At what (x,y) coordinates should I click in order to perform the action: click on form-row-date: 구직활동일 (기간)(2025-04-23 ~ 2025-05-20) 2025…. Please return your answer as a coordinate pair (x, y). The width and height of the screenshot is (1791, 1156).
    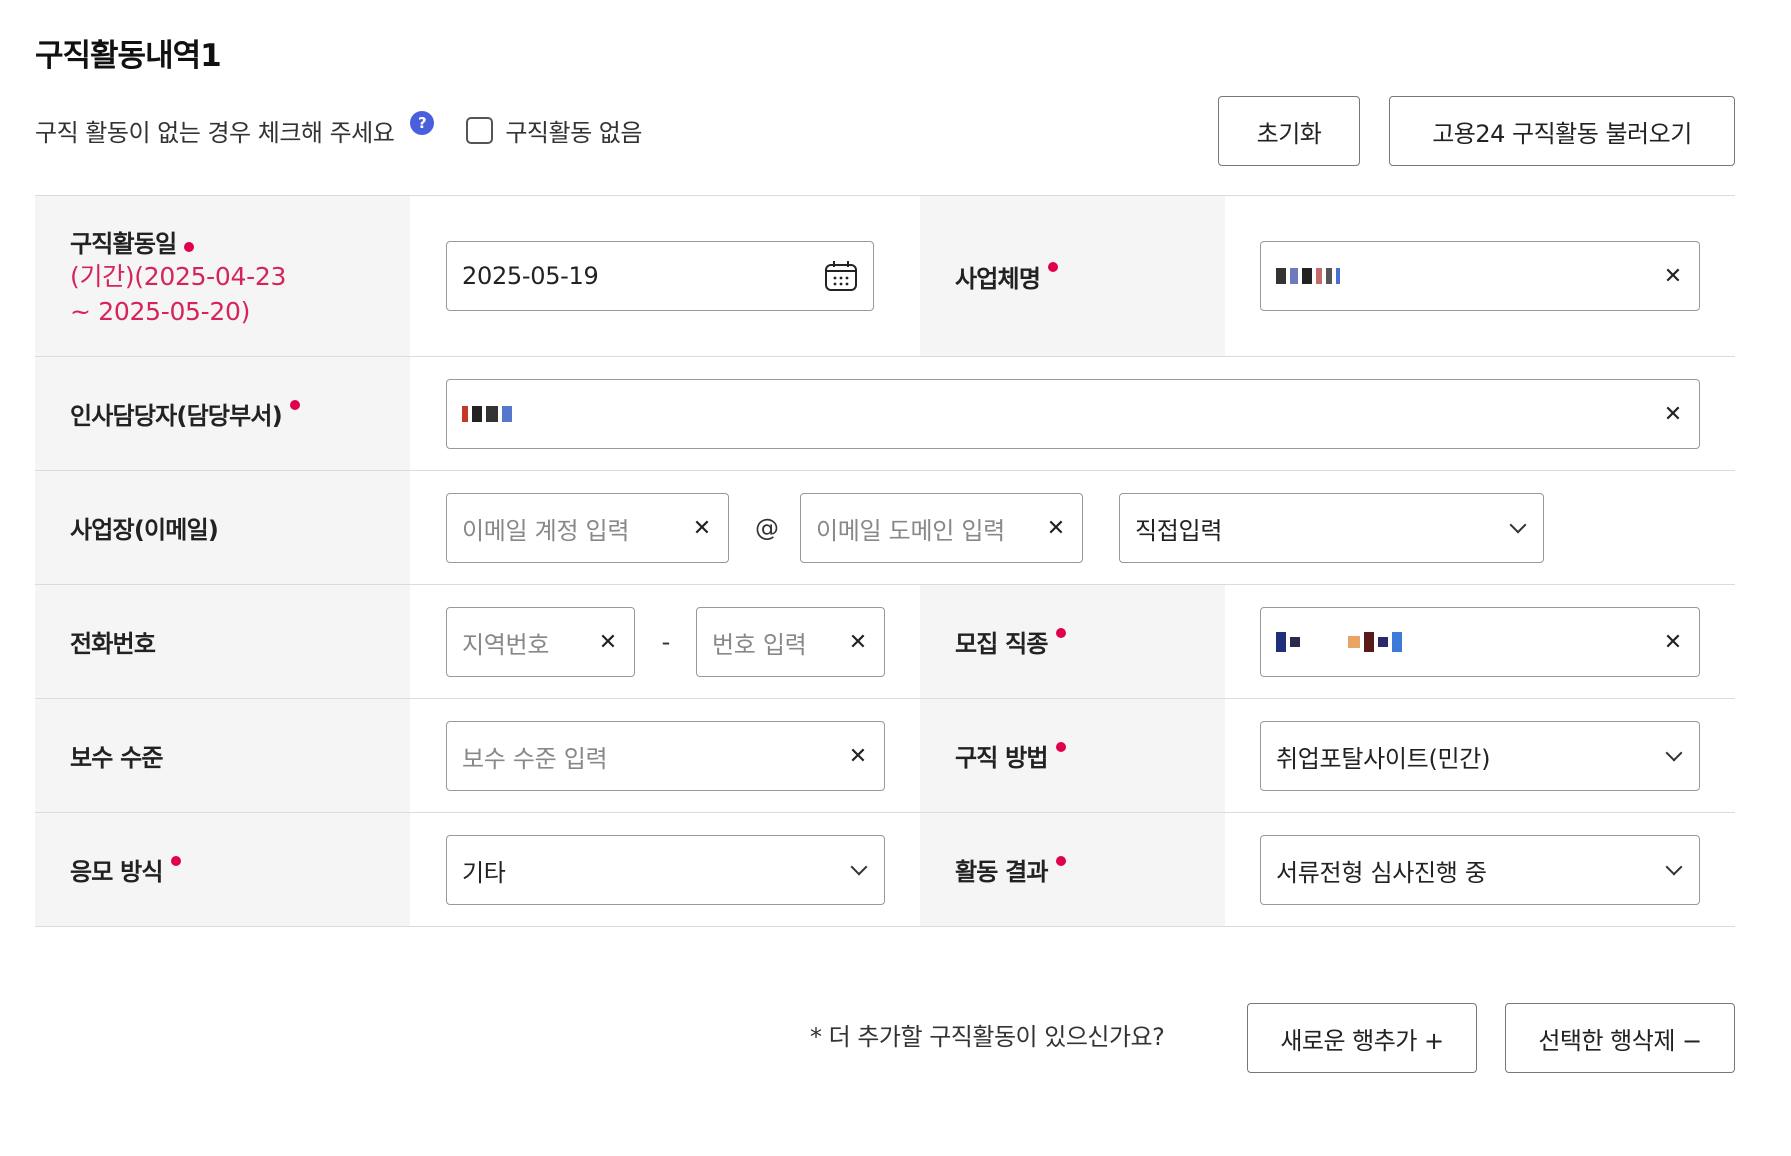
    Looking at the image, I should click on (885, 276).